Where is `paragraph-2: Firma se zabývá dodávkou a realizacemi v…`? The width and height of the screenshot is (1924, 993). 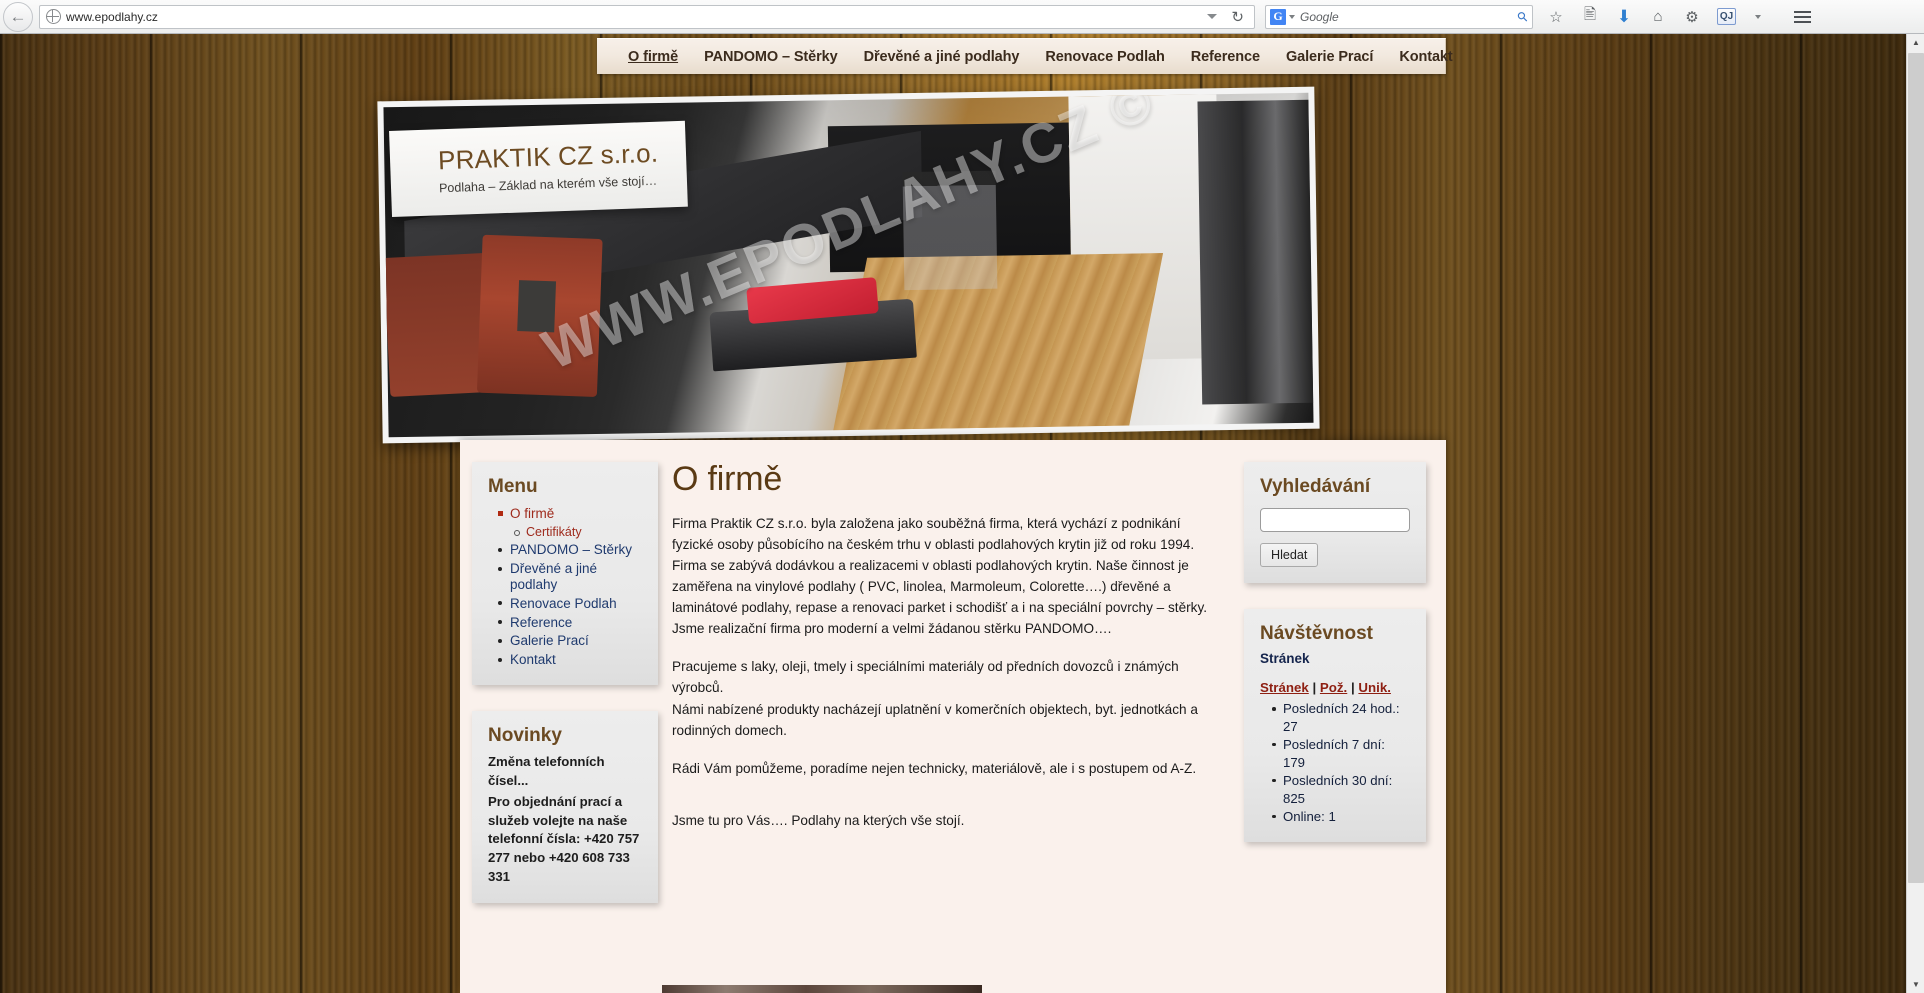 paragraph-2: Firma se zabývá dodávkou a realizacemi v… is located at coordinates (940, 587).